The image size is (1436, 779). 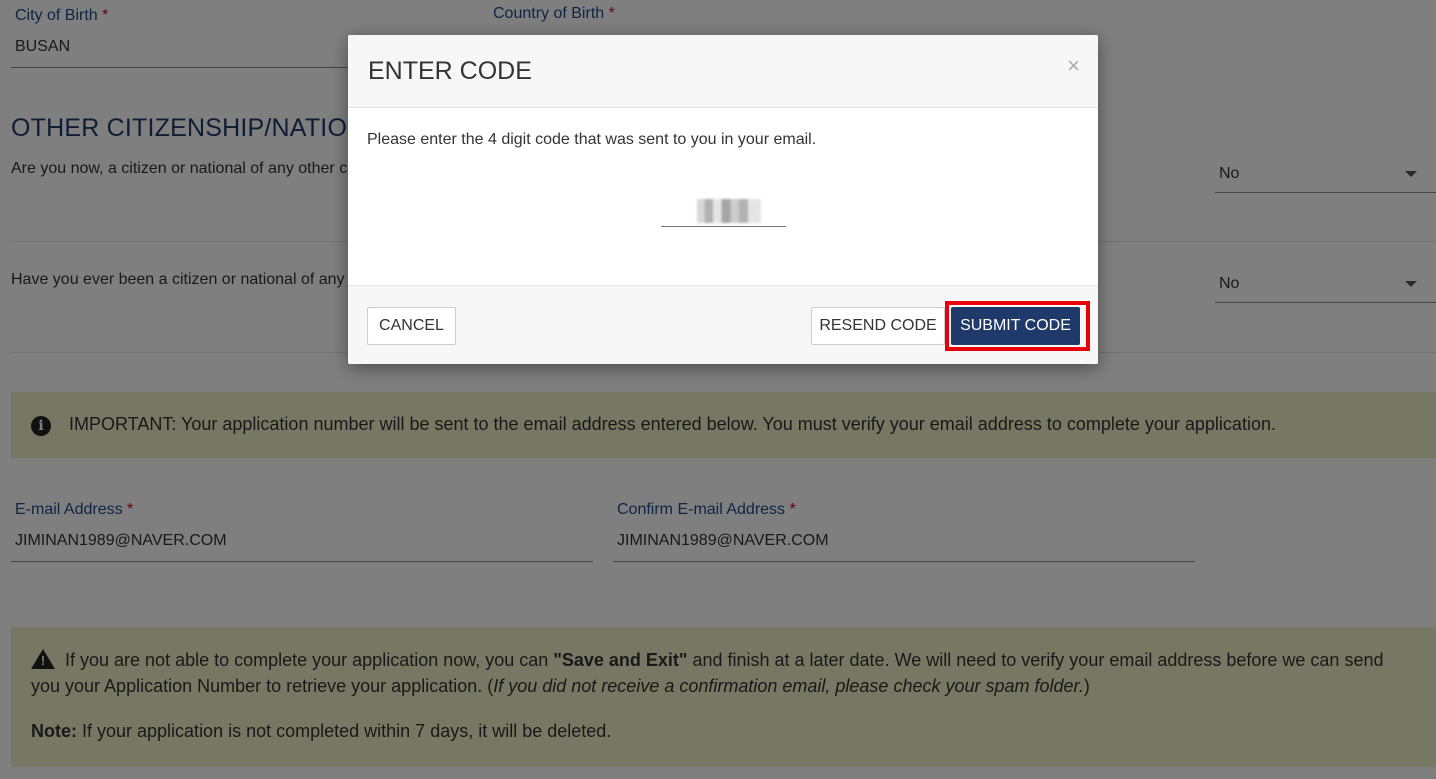 What do you see at coordinates (1015, 326) in the screenshot?
I see `submit-code-button: SUBMIT CODE` at bounding box center [1015, 326].